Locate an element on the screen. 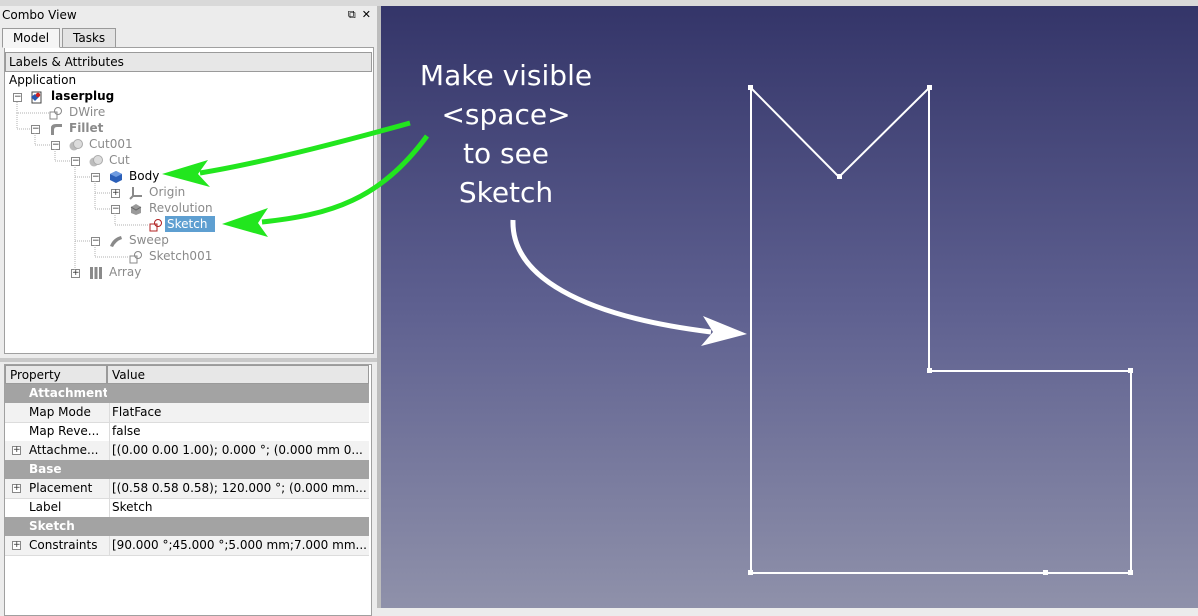  green-arrows is located at coordinates (296, 178).